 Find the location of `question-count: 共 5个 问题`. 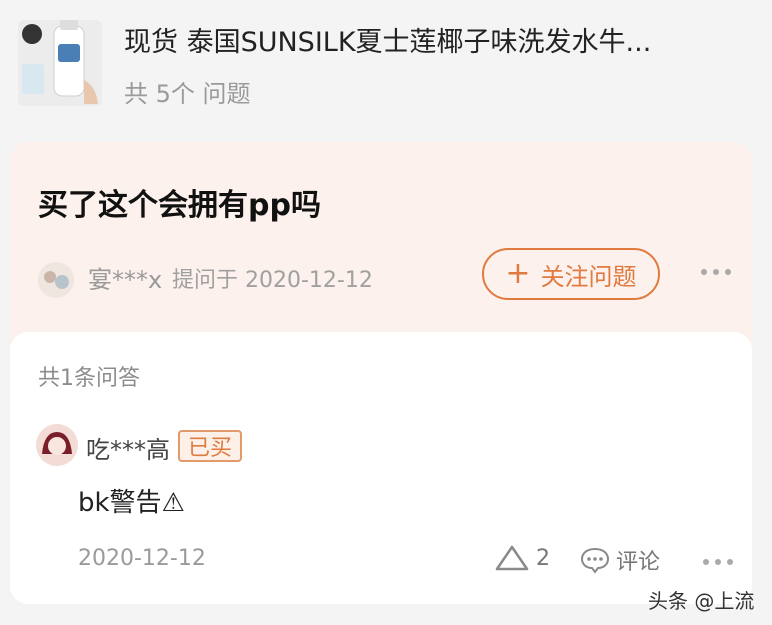

question-count: 共 5个 问题 is located at coordinates (187, 94).